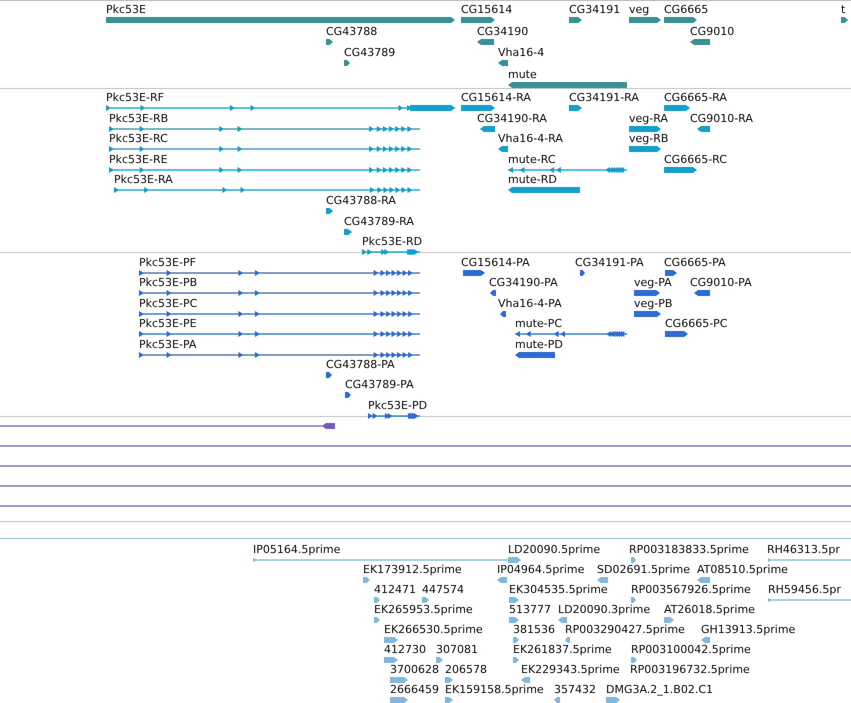 This screenshot has width=851, height=703. I want to click on feature-label: CG15614, so click(486, 9).